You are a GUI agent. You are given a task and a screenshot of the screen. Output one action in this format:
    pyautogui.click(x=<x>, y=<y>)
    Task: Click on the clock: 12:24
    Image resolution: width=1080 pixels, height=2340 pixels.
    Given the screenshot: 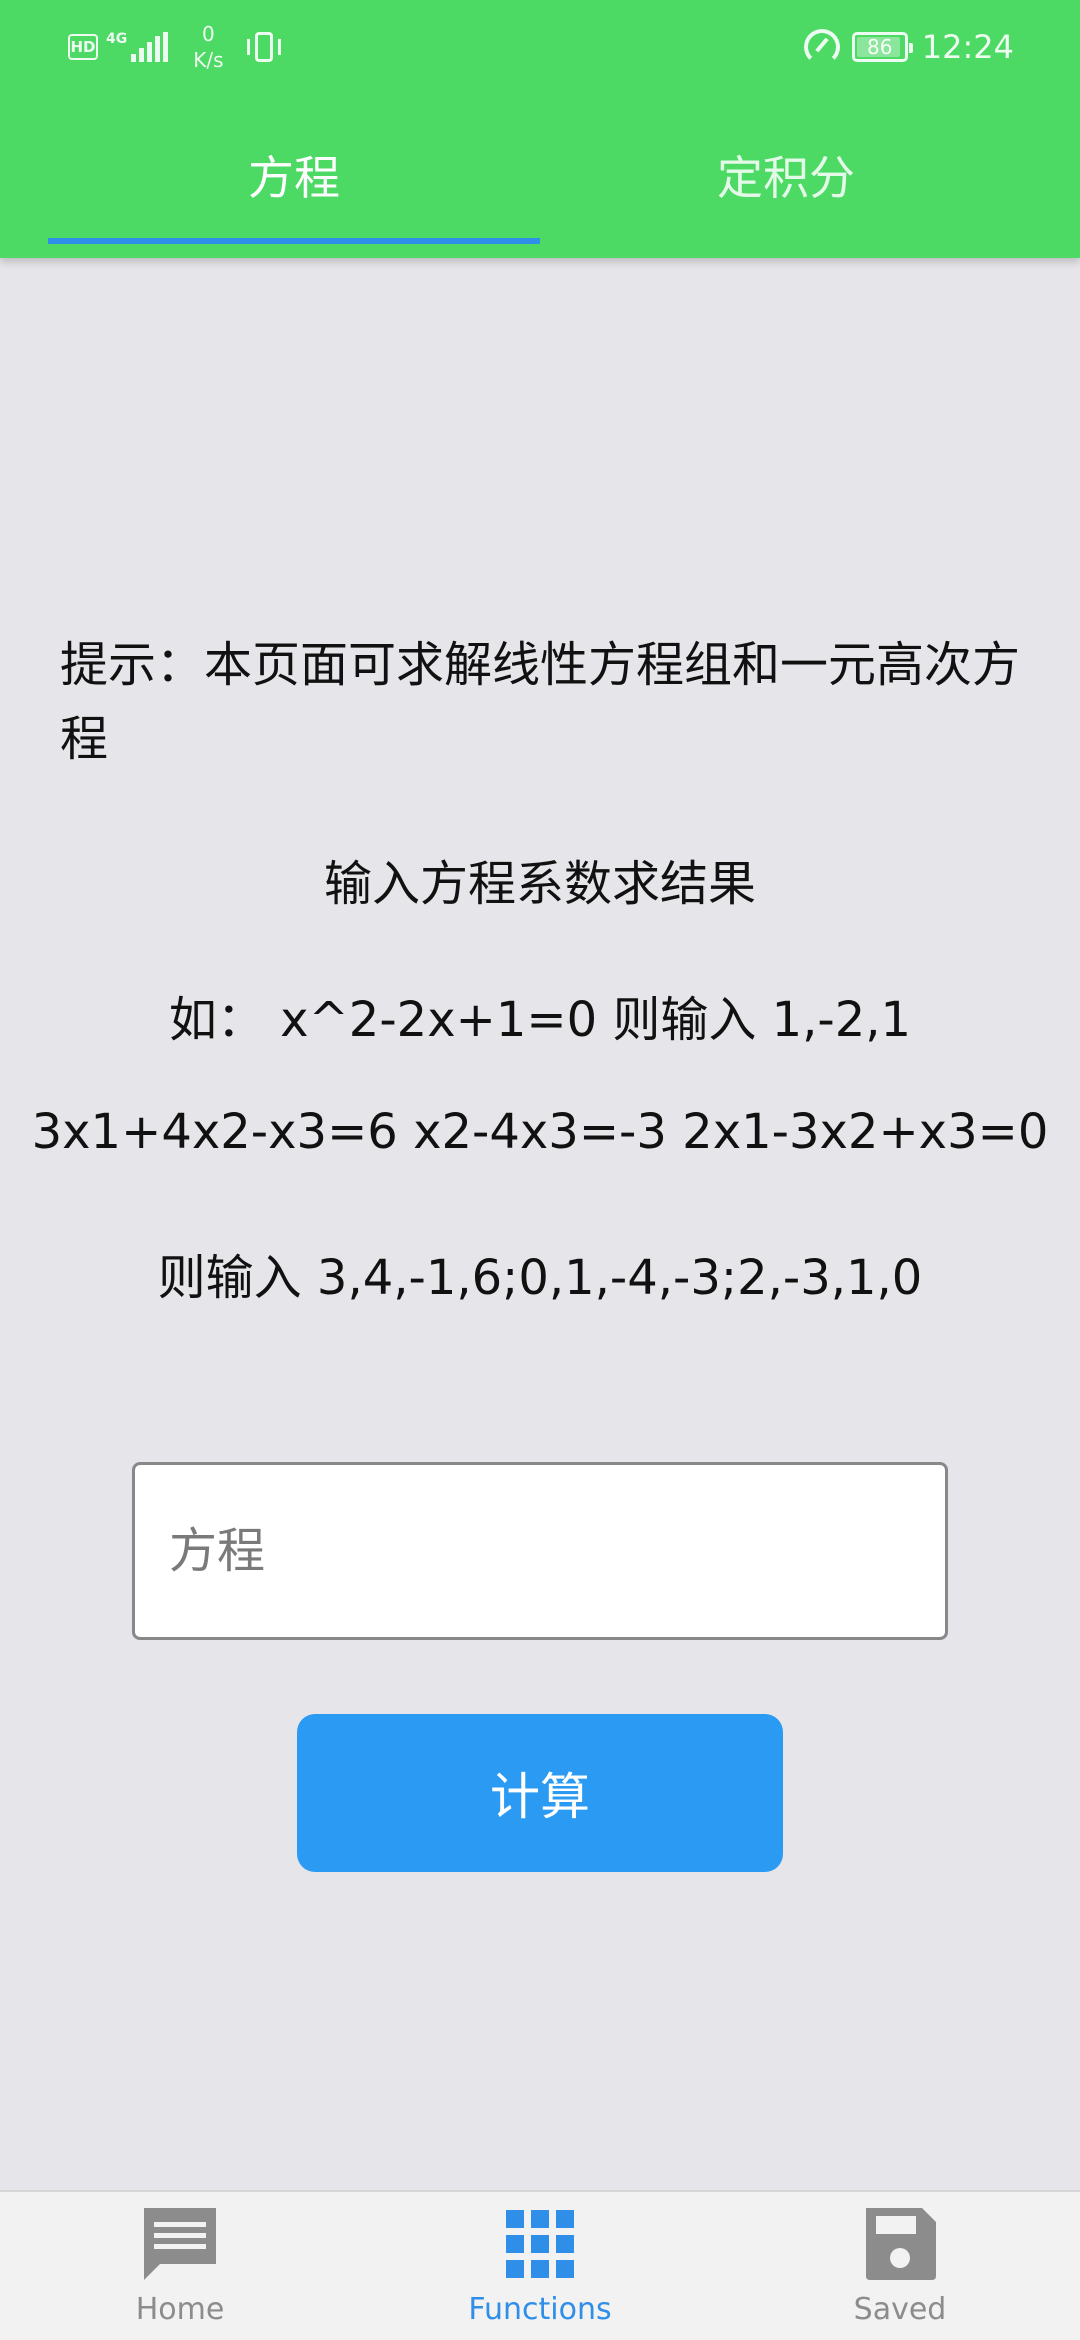 What is the action you would take?
    pyautogui.click(x=967, y=47)
    